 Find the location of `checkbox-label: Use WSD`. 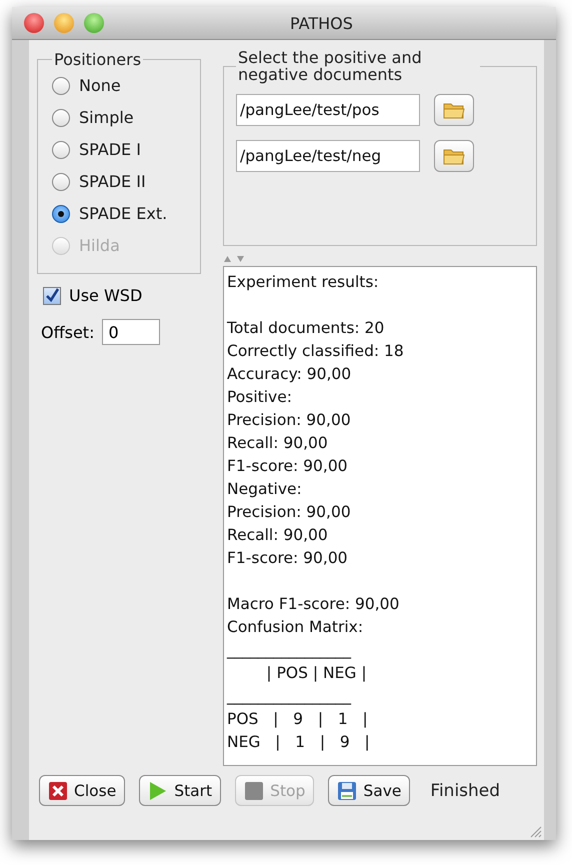

checkbox-label: Use WSD is located at coordinates (105, 295).